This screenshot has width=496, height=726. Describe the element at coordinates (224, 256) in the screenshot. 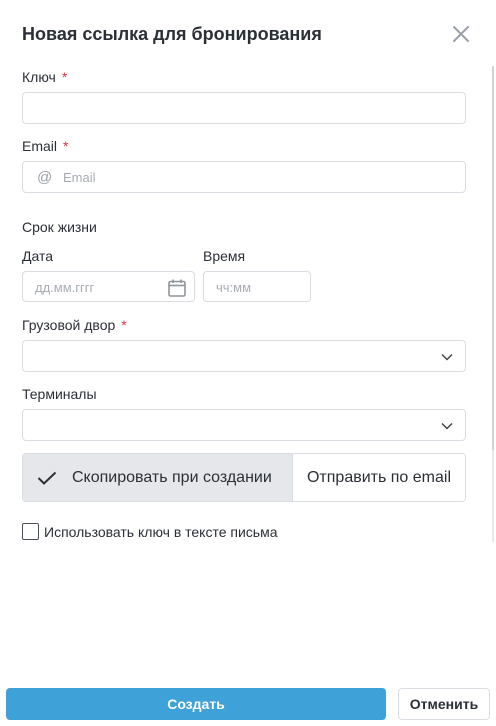

I see `time-label: Время` at that location.